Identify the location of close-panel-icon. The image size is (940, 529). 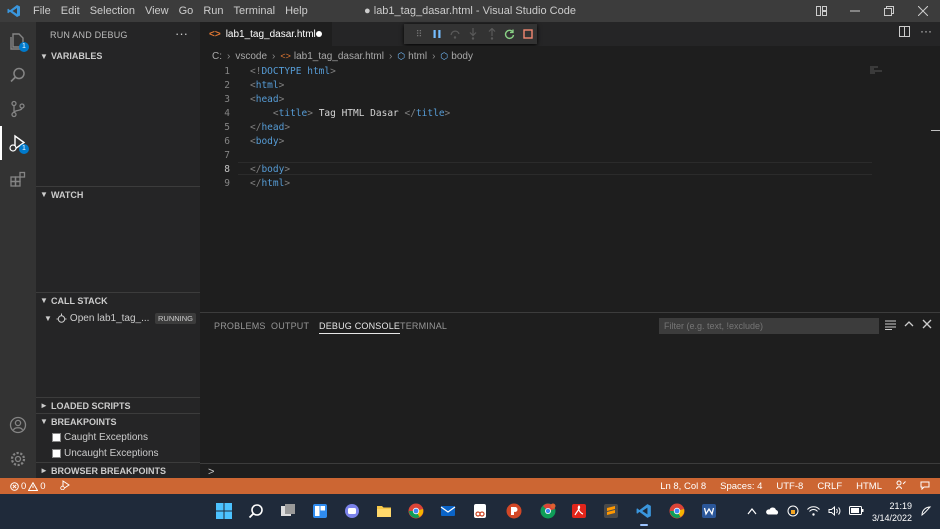
(927, 326).